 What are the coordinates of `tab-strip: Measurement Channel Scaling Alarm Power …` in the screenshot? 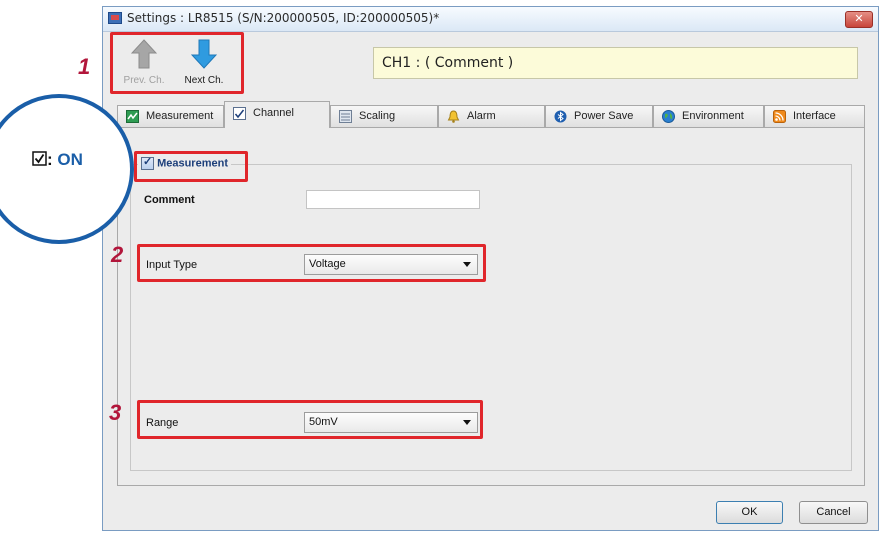 It's located at (491, 114).